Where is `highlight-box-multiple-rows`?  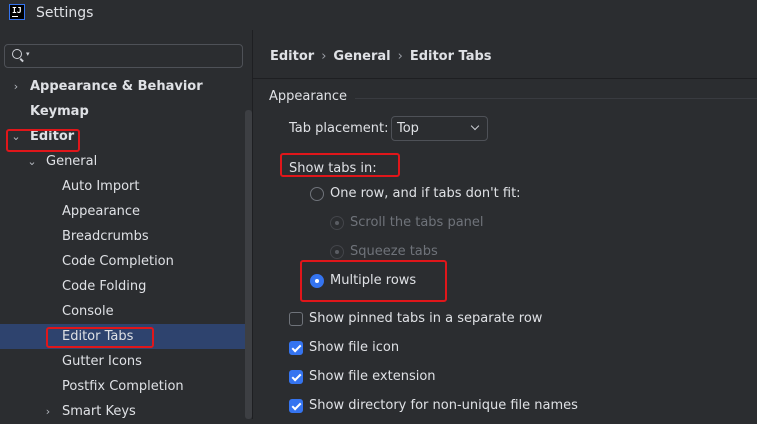
highlight-box-multiple-rows is located at coordinates (373, 281).